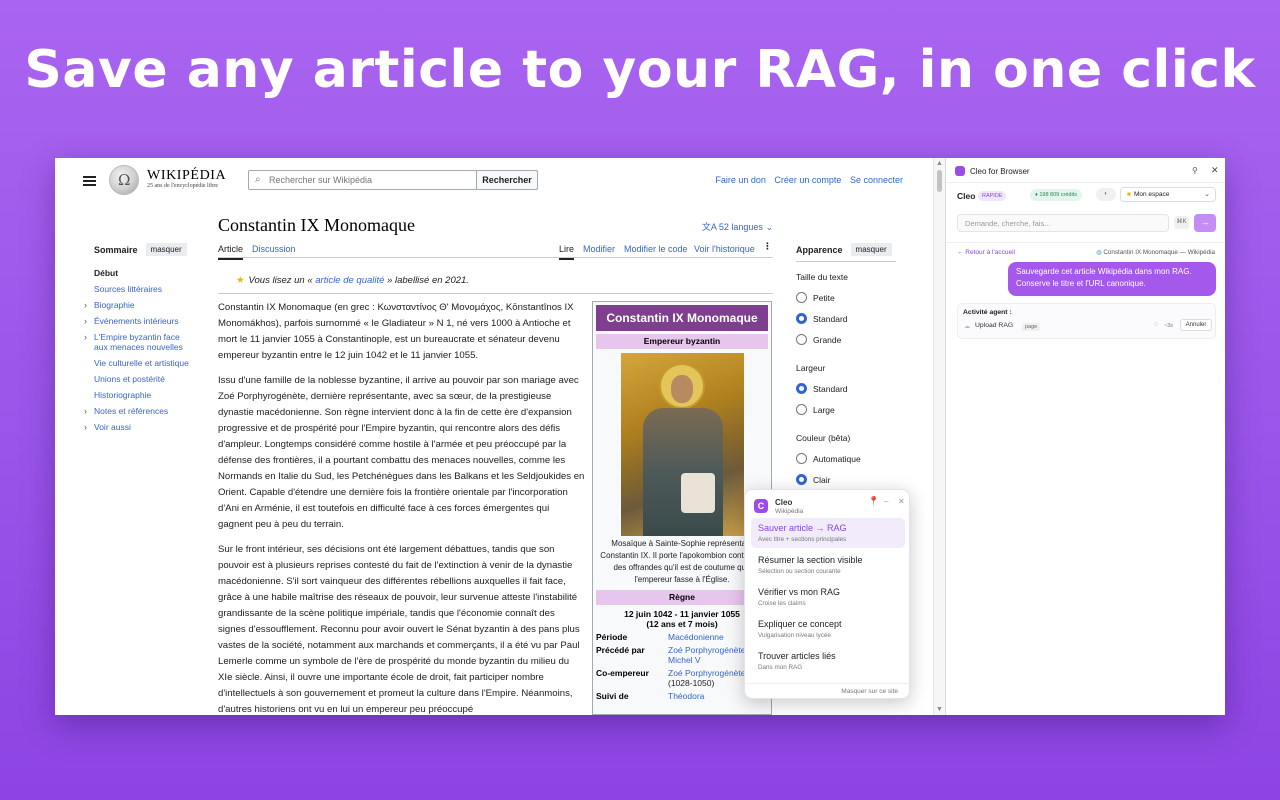 The height and width of the screenshot is (800, 1280). Describe the element at coordinates (316, 225) in the screenshot. I see `article-title: Constantin IX Monomaque` at that location.